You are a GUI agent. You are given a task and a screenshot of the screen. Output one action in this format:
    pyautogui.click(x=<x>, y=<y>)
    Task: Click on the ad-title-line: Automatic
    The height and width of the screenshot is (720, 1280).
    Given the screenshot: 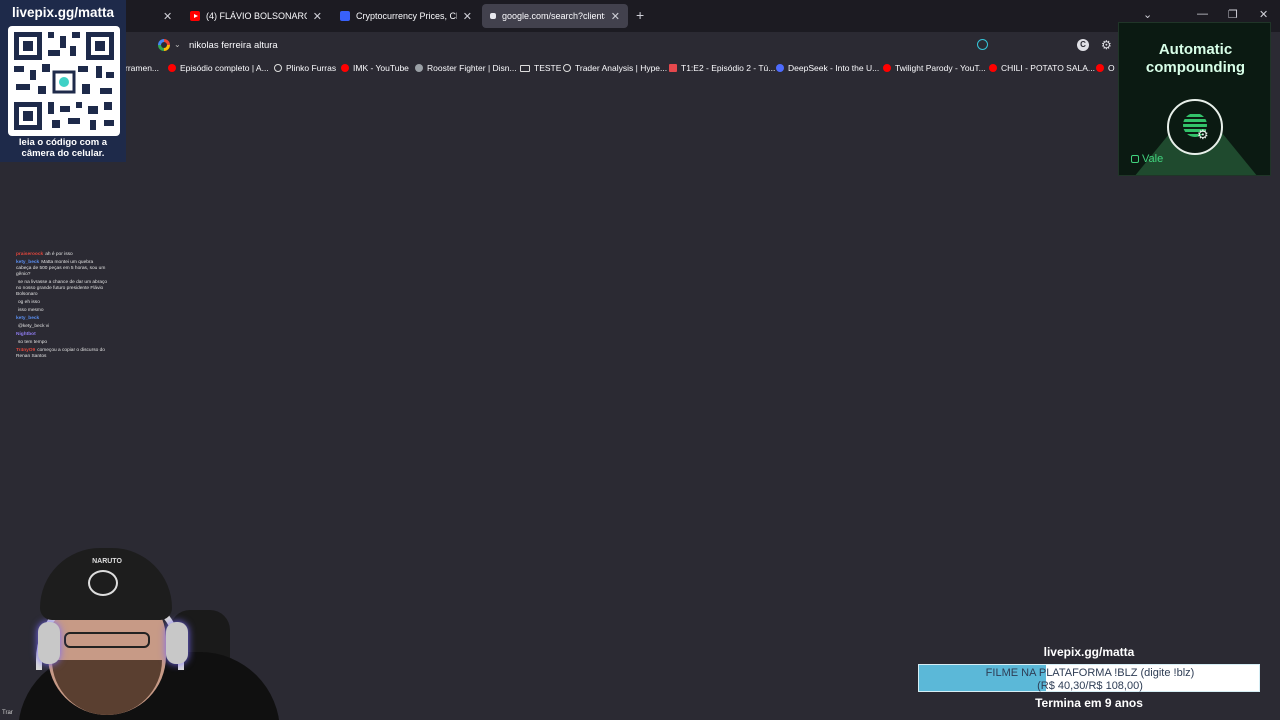 What is the action you would take?
    pyautogui.click(x=1195, y=49)
    